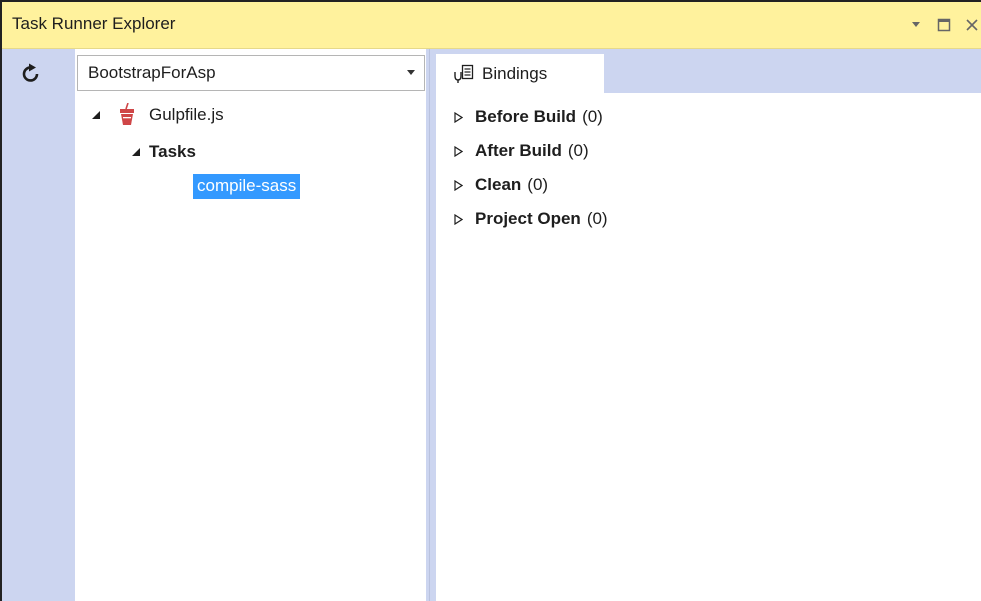  I want to click on panel-splitter, so click(431, 325).